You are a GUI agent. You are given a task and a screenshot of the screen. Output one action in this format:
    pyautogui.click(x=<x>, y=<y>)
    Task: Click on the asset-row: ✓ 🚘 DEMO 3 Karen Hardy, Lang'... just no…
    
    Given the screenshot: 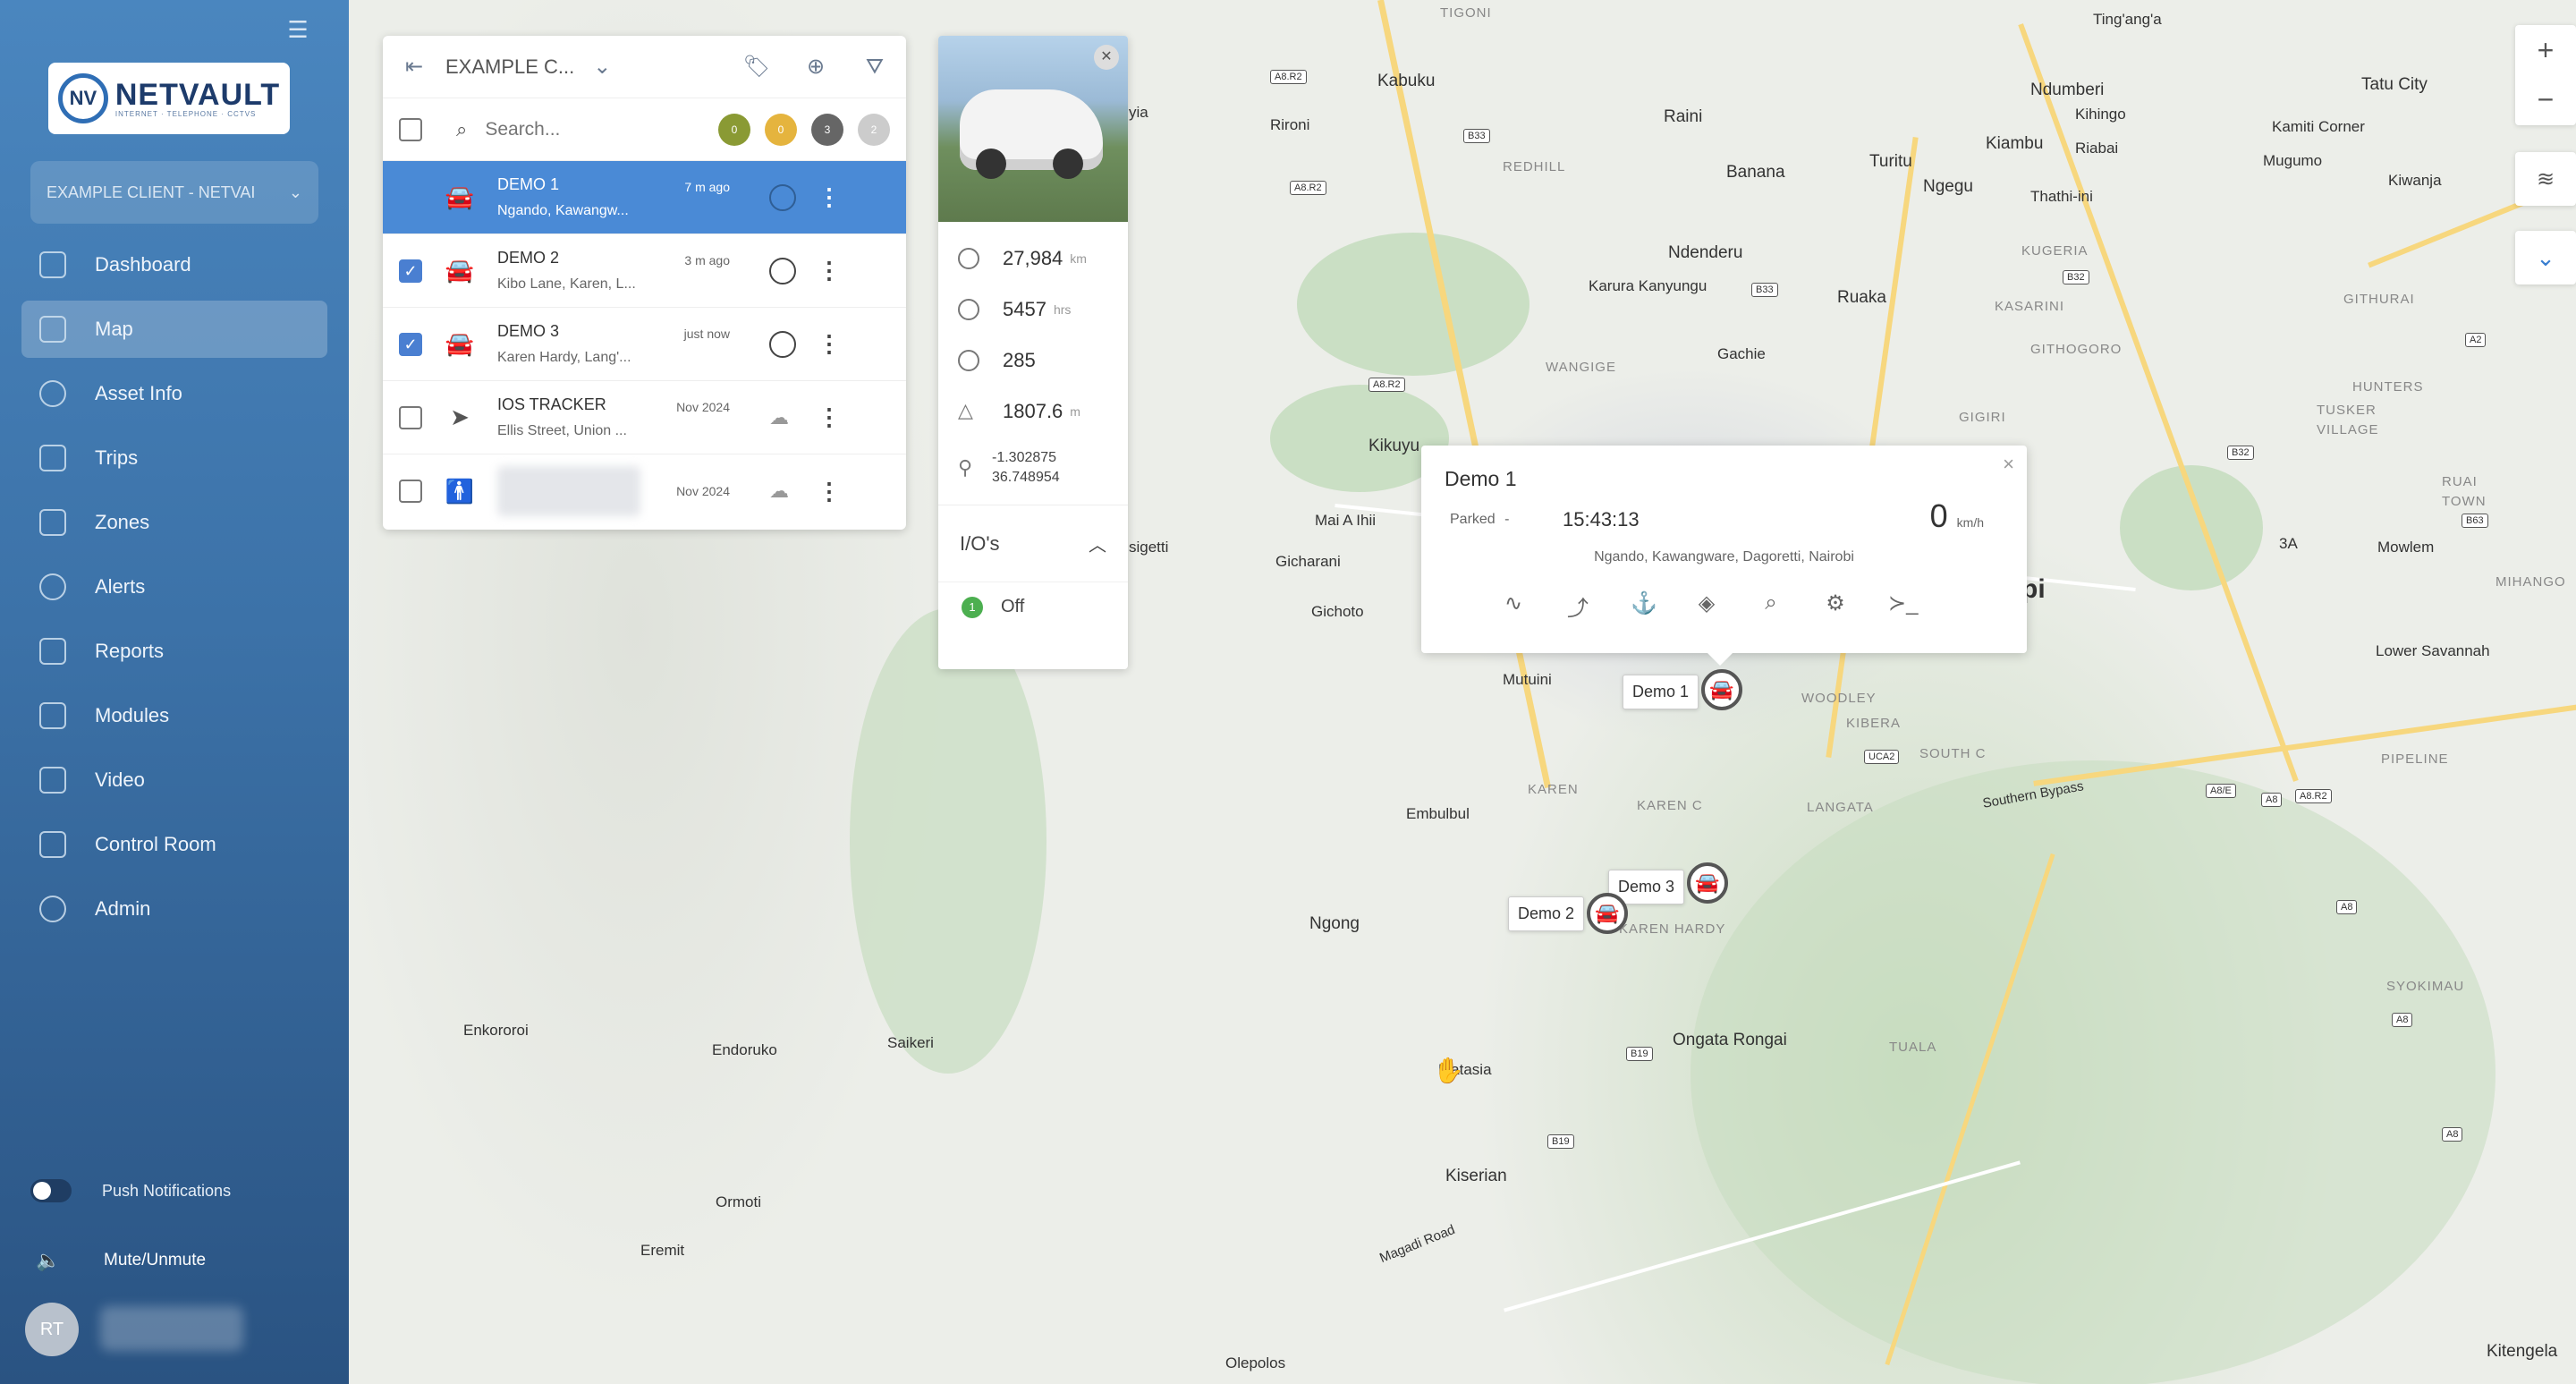 What is the action you would take?
    pyautogui.click(x=644, y=345)
    